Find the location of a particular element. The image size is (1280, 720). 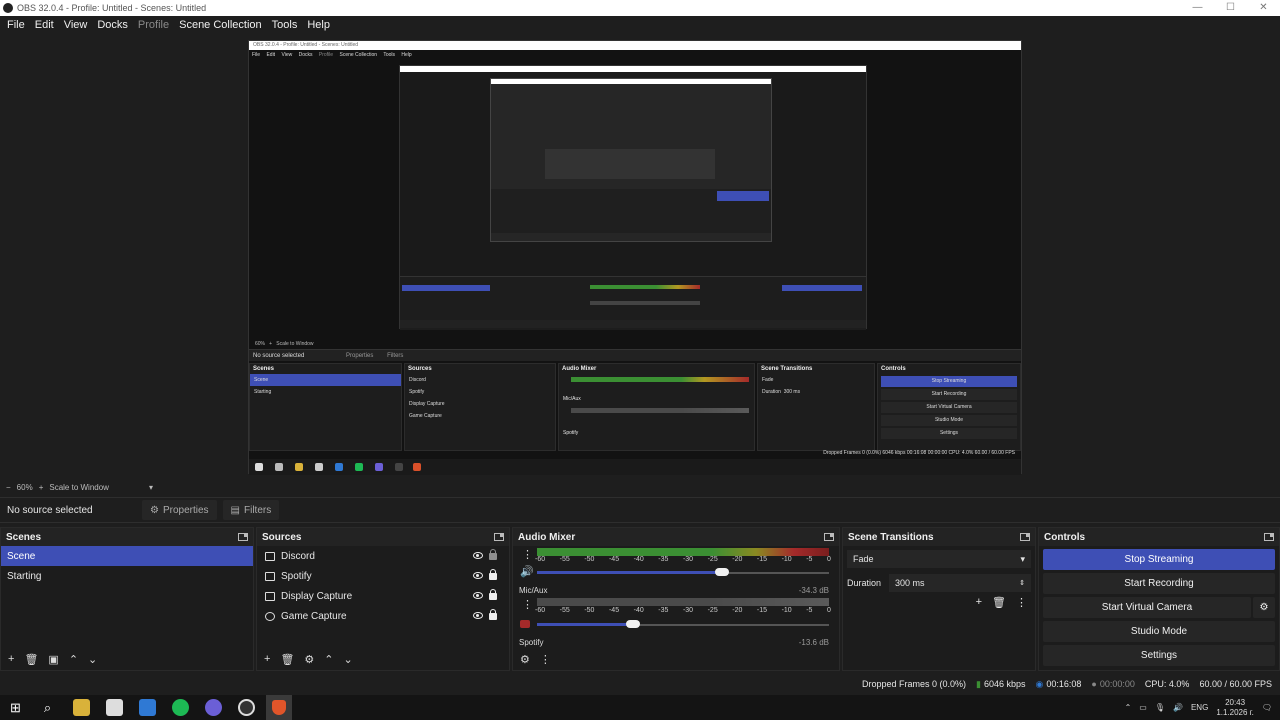

tray-chevron-icon: ⌃ is located at coordinates (1128, 707).